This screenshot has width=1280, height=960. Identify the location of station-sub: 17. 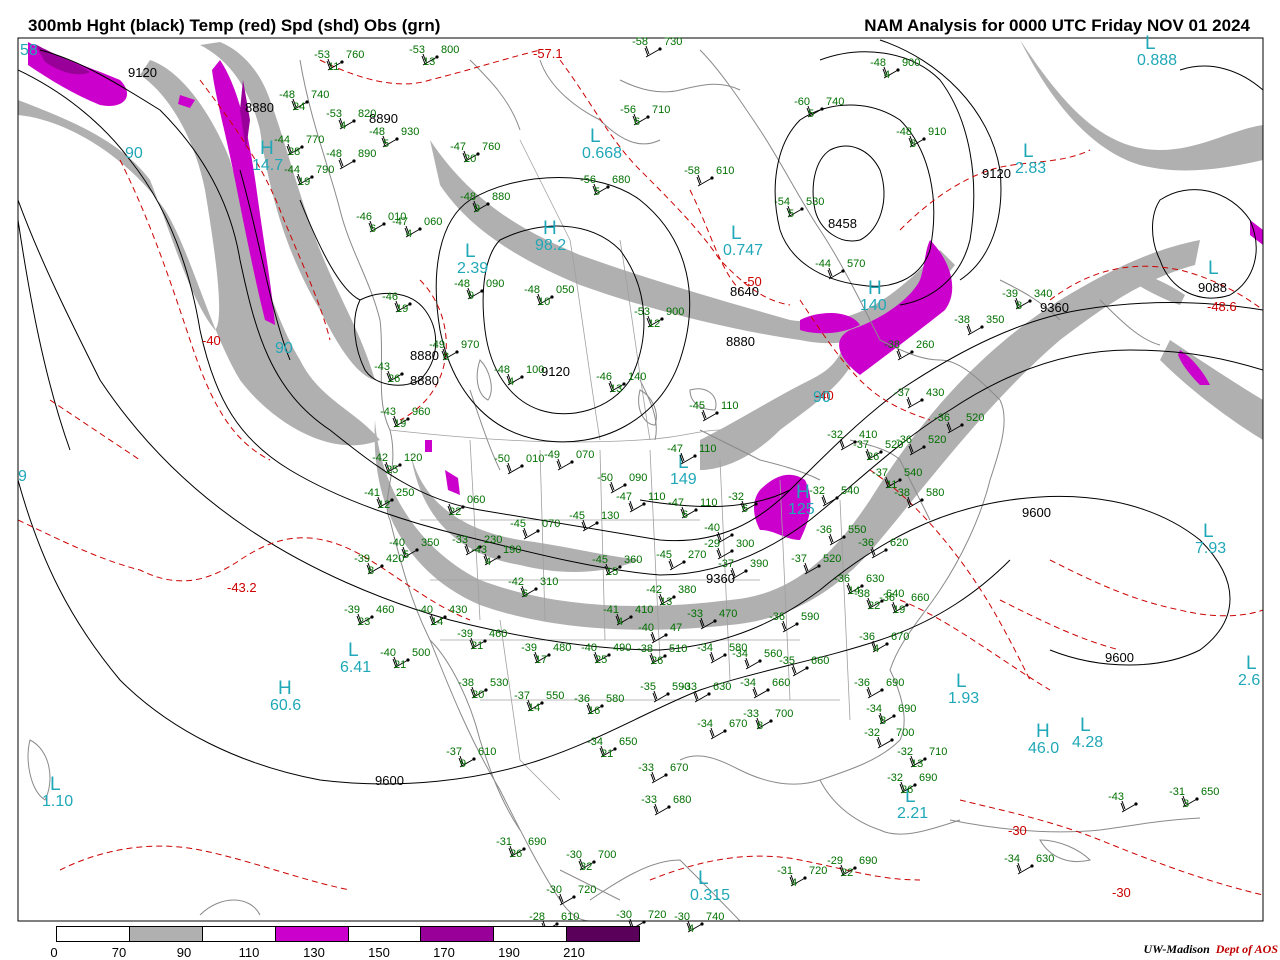
(541, 660).